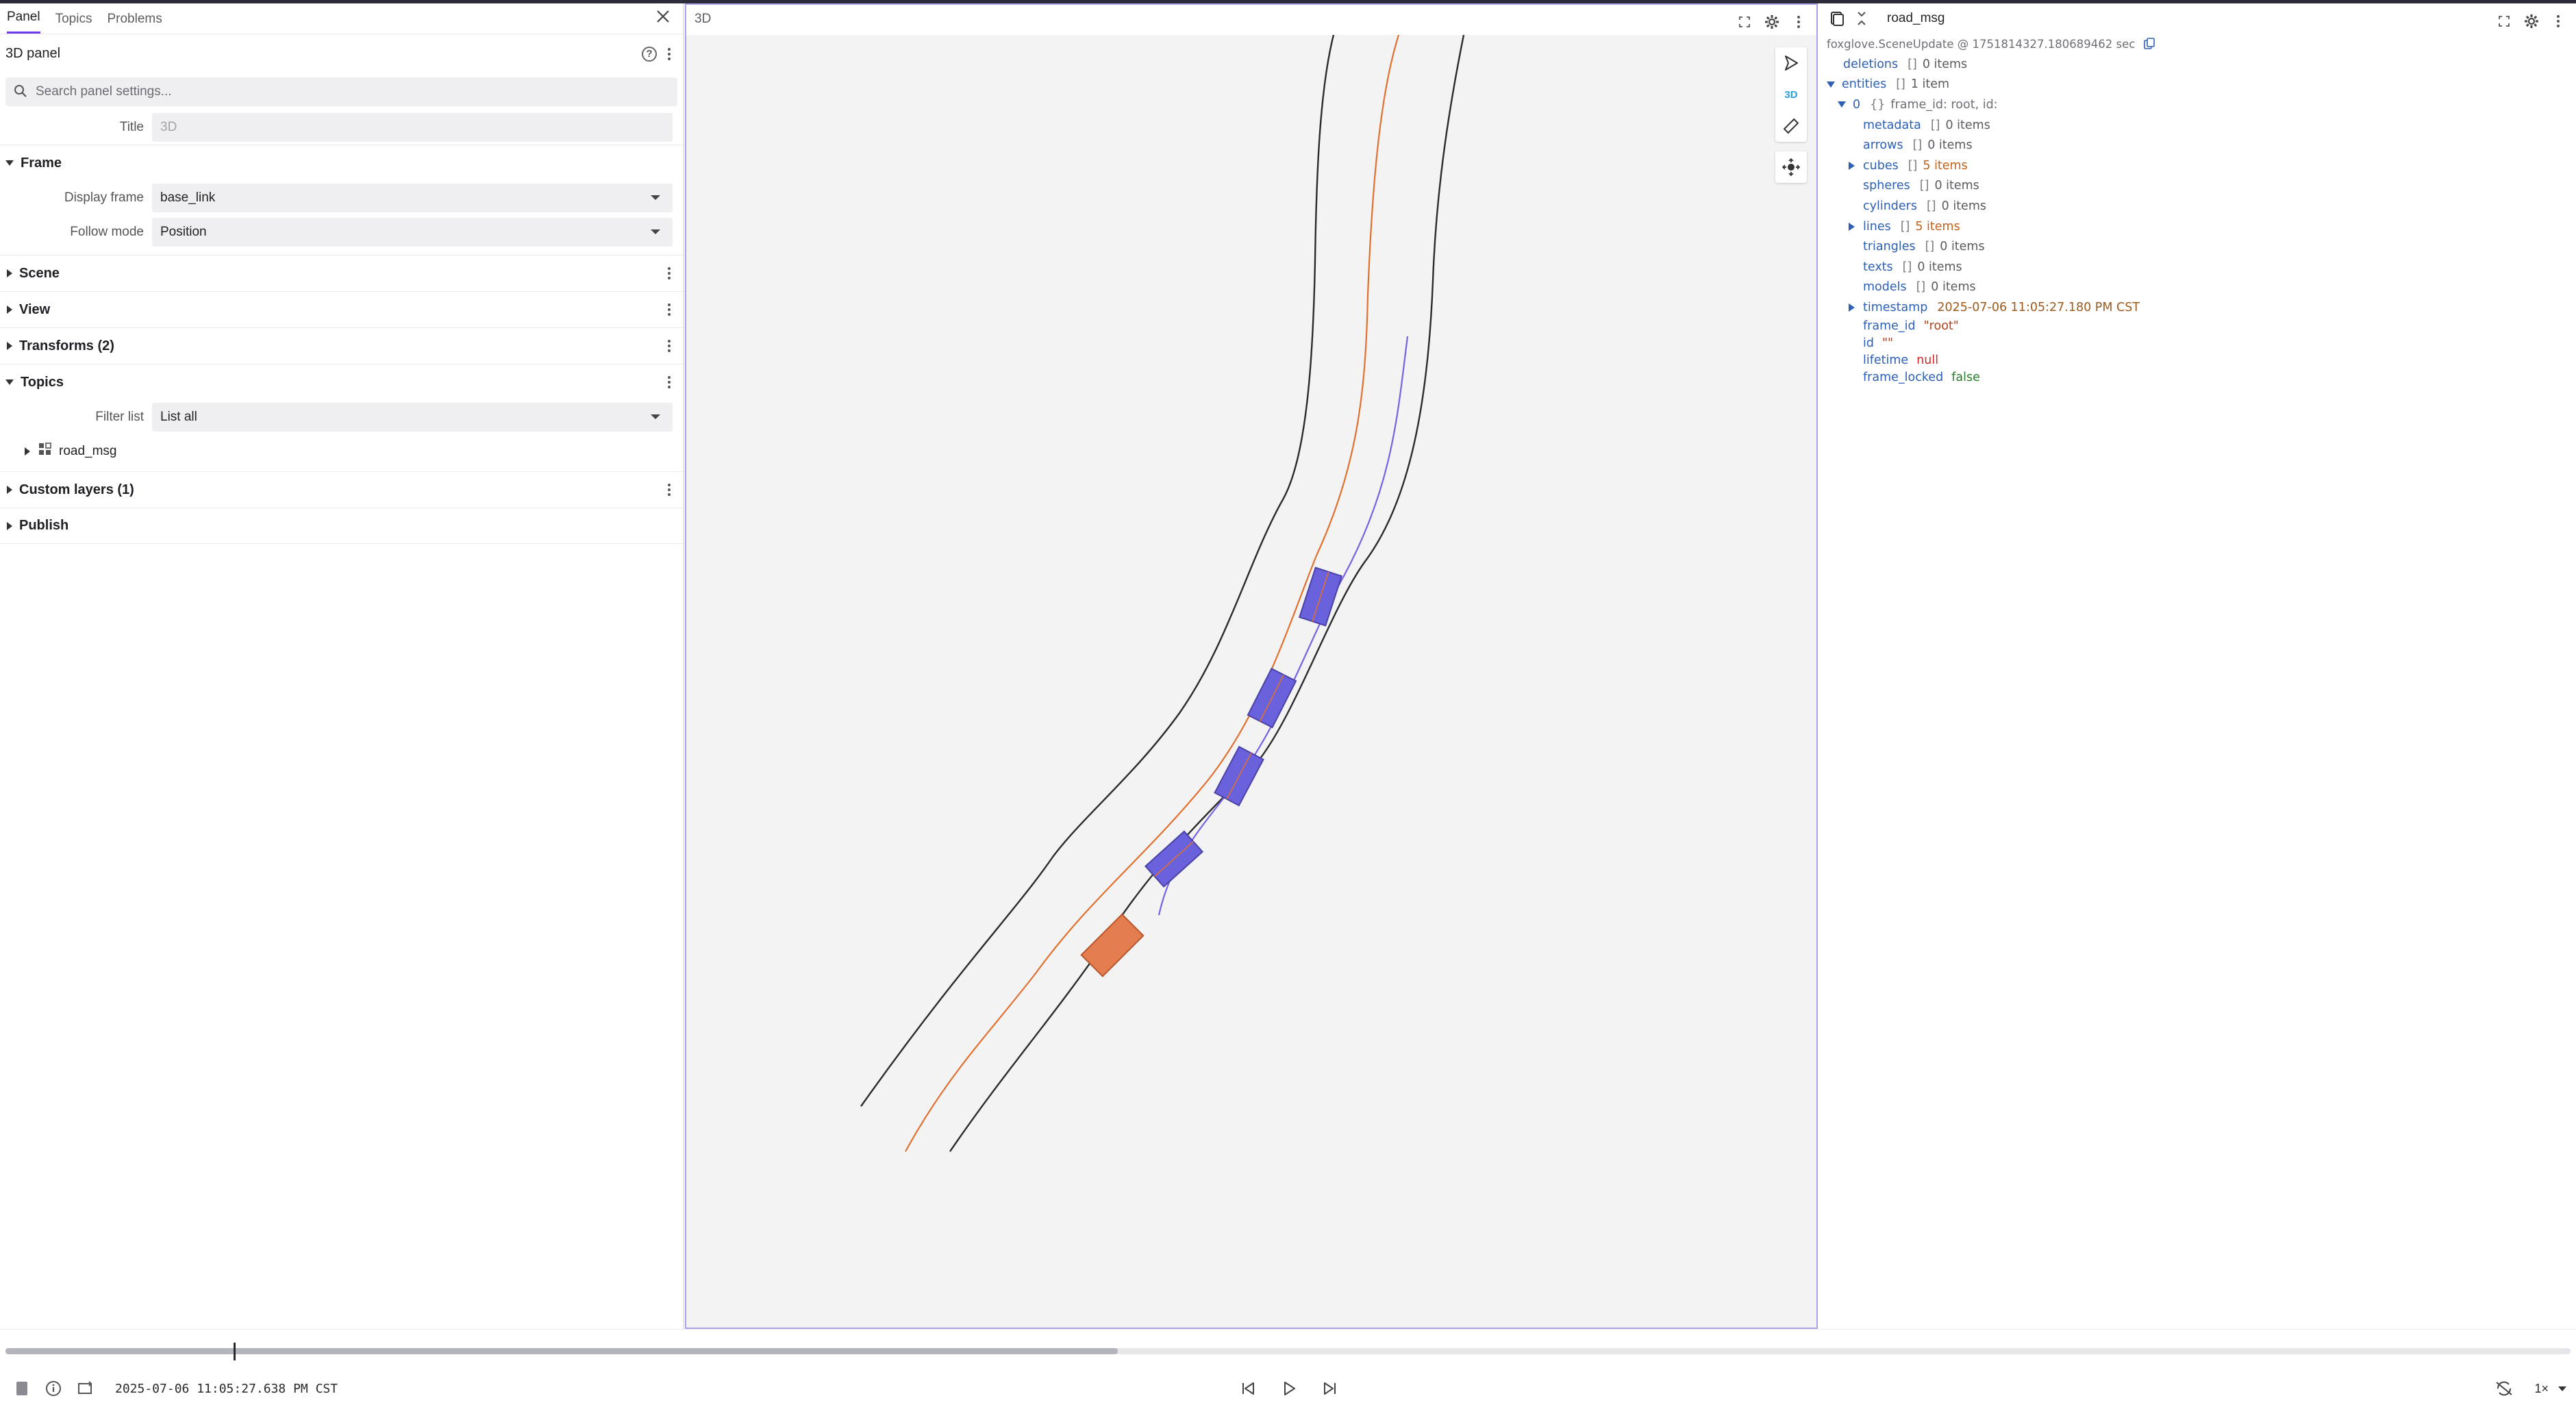 This screenshot has width=2576, height=1407. Describe the element at coordinates (2201, 125) in the screenshot. I see `tree-row-metadata: metadata[] 0 items` at that location.